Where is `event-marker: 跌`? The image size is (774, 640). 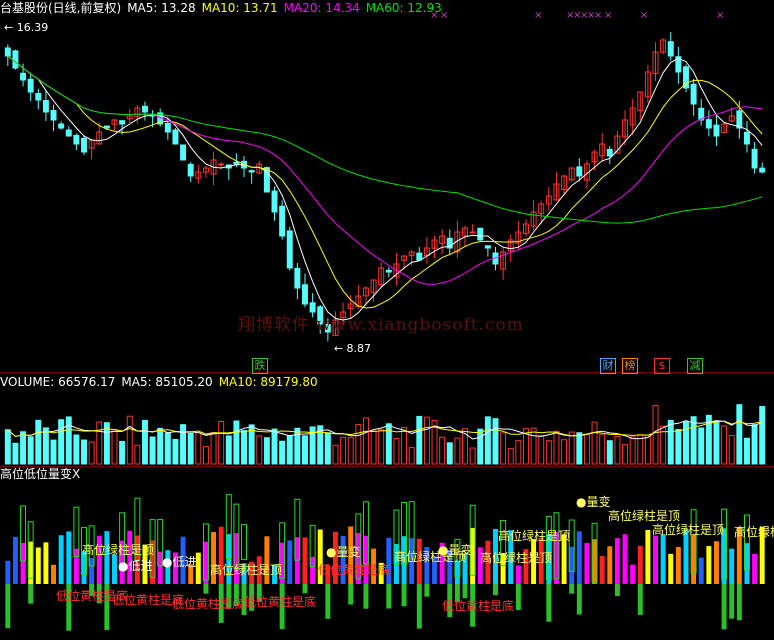
event-marker: 跌 is located at coordinates (260, 366).